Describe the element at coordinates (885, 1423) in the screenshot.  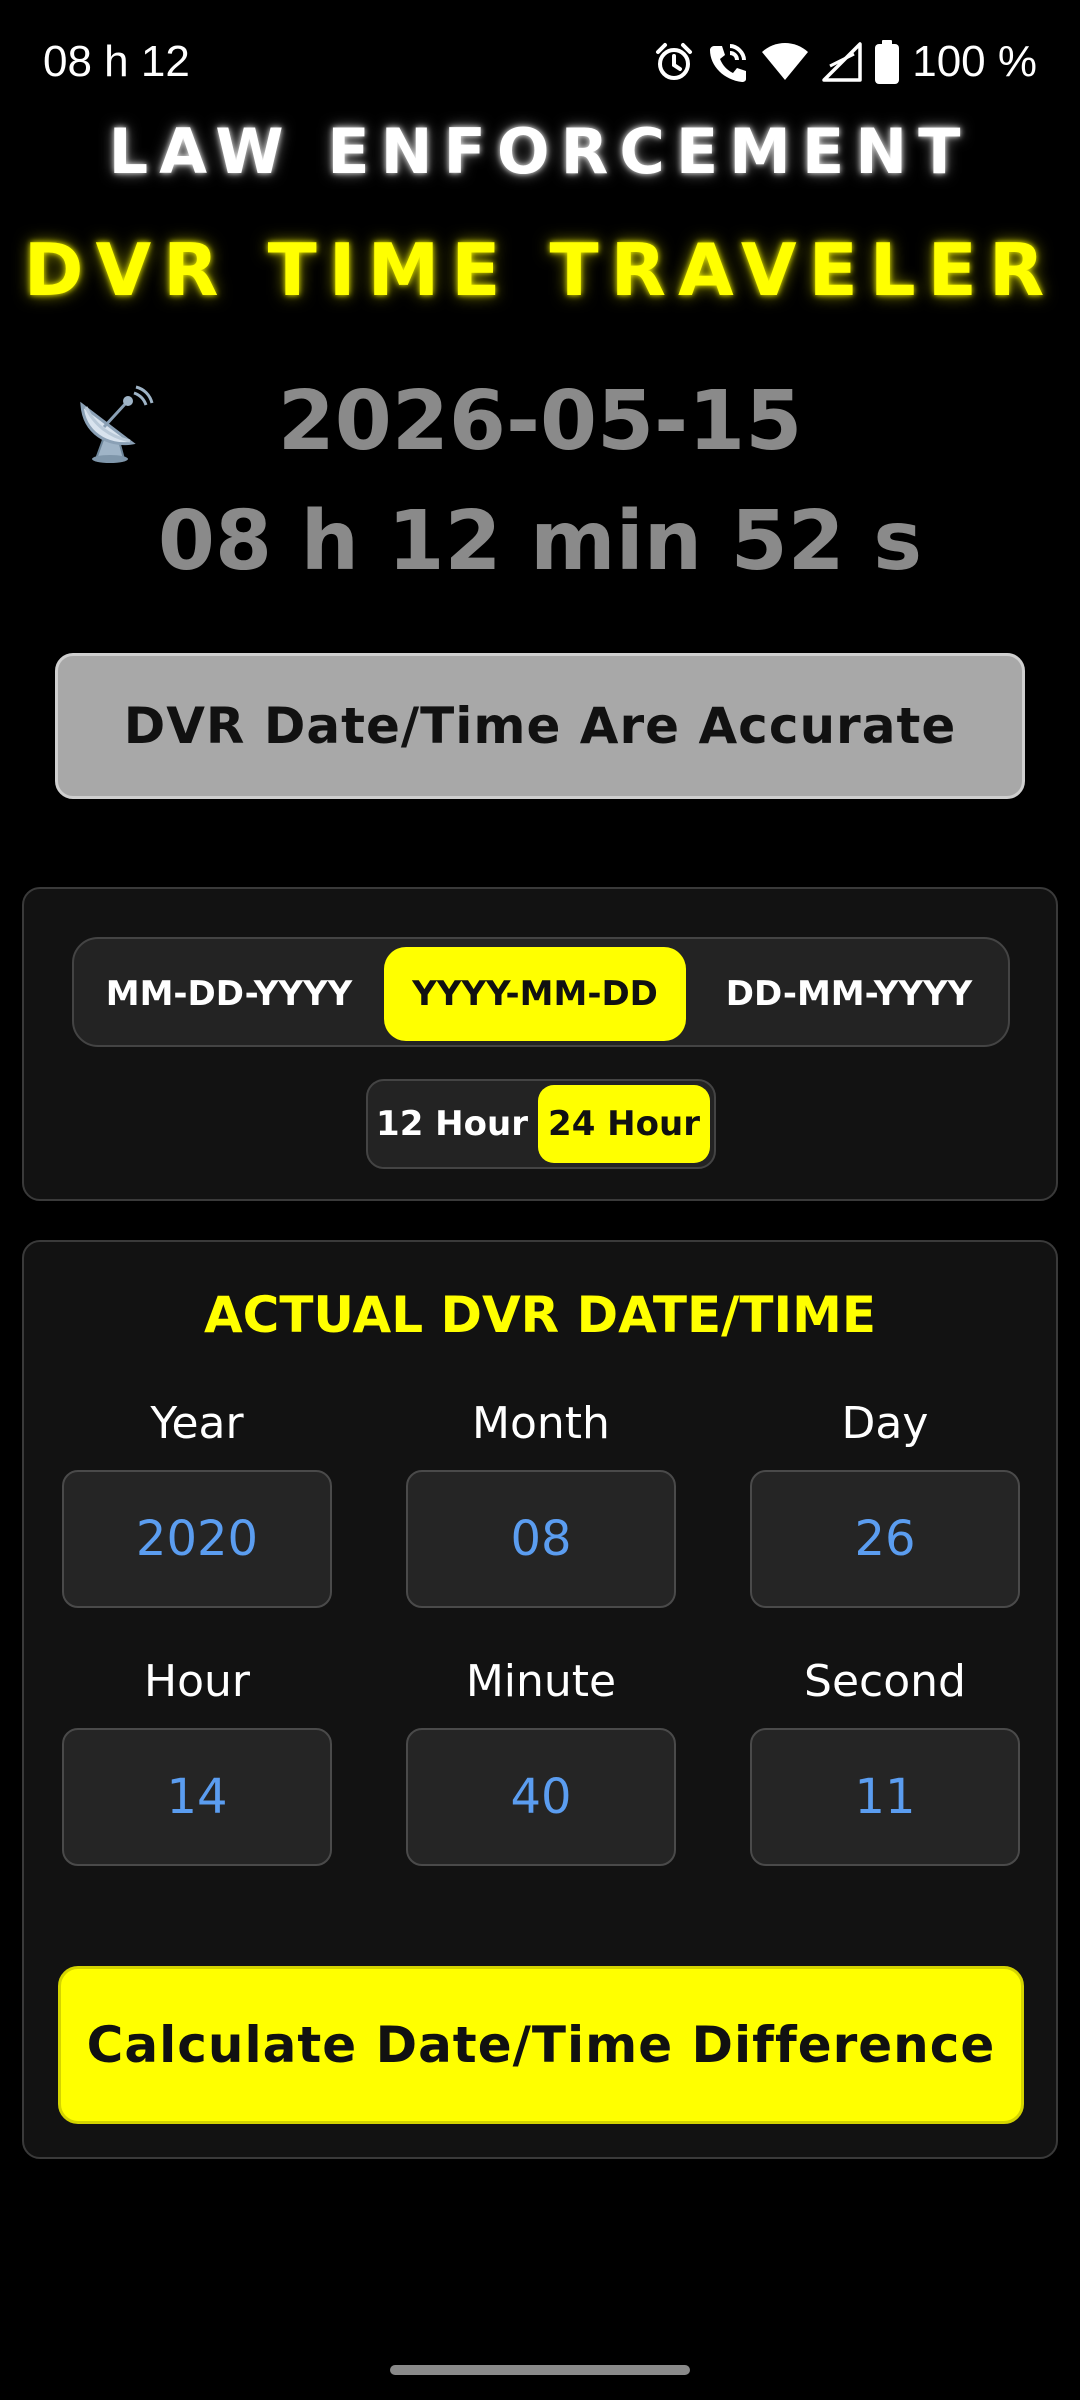
I see `day-label: Day` at that location.